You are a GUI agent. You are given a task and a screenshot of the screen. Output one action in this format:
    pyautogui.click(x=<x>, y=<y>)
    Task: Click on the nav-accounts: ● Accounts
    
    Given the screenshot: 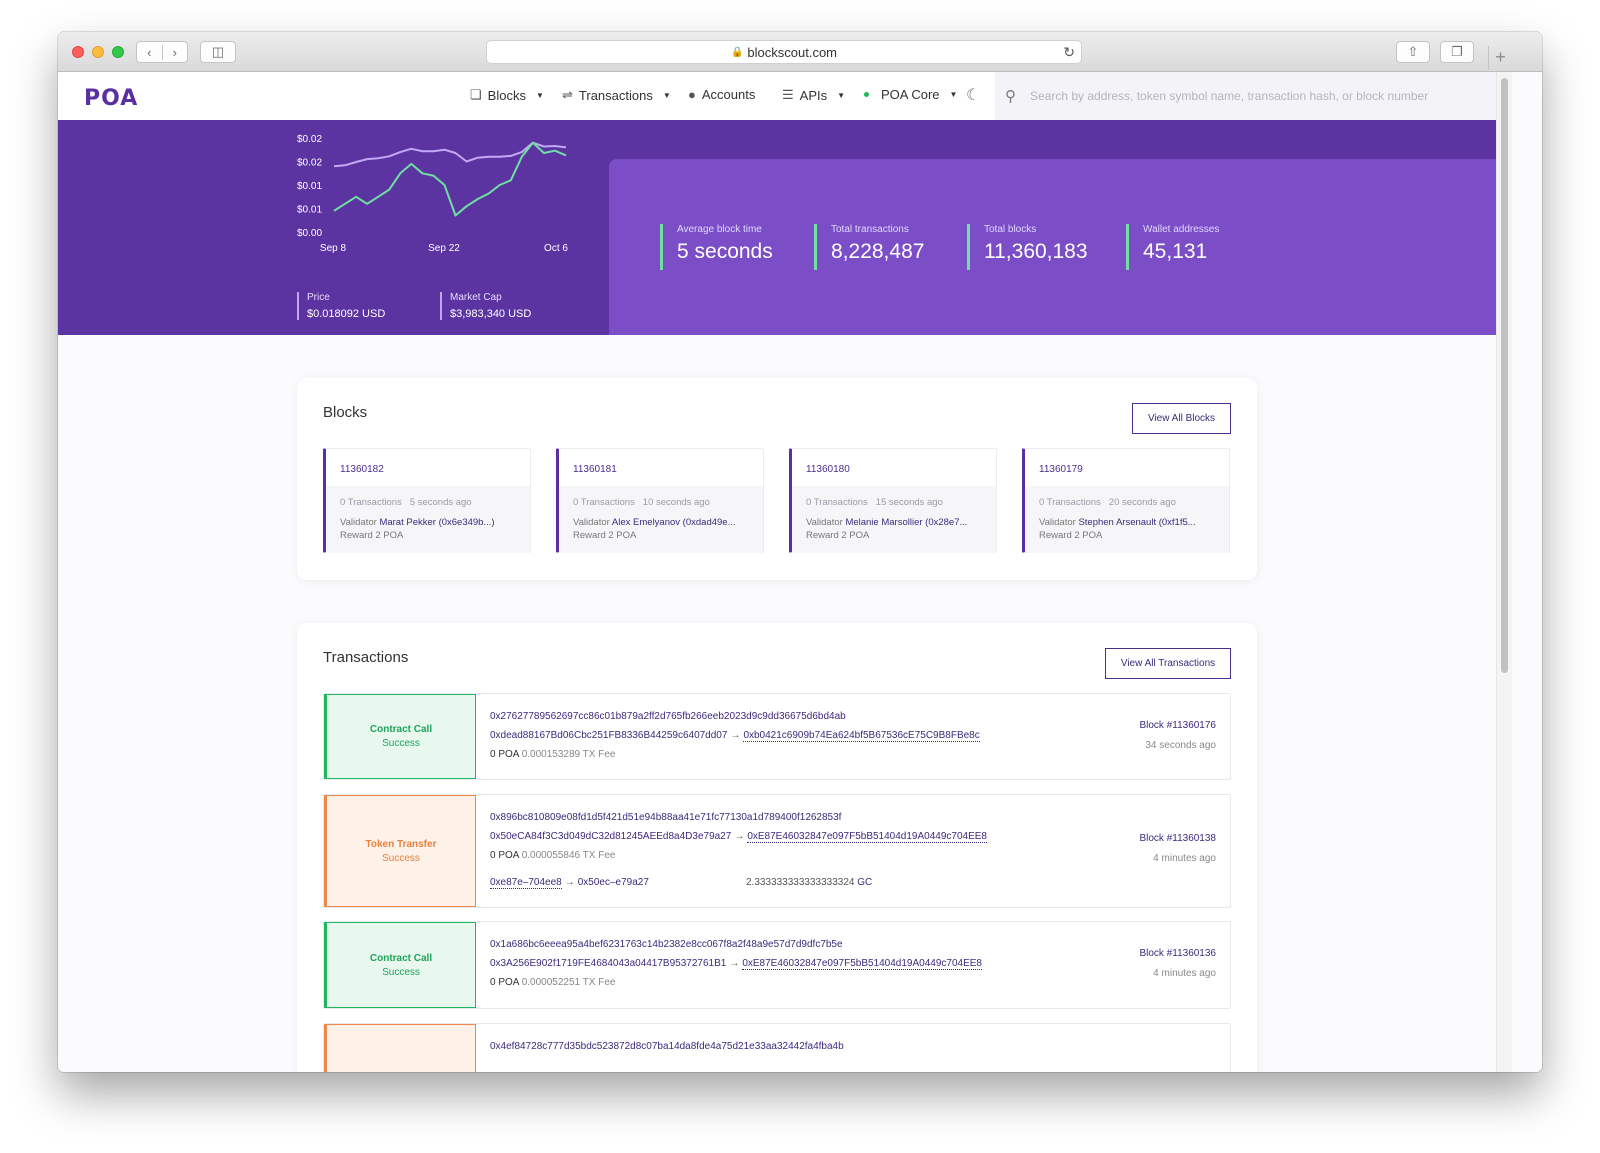 What is the action you would take?
    pyautogui.click(x=721, y=94)
    